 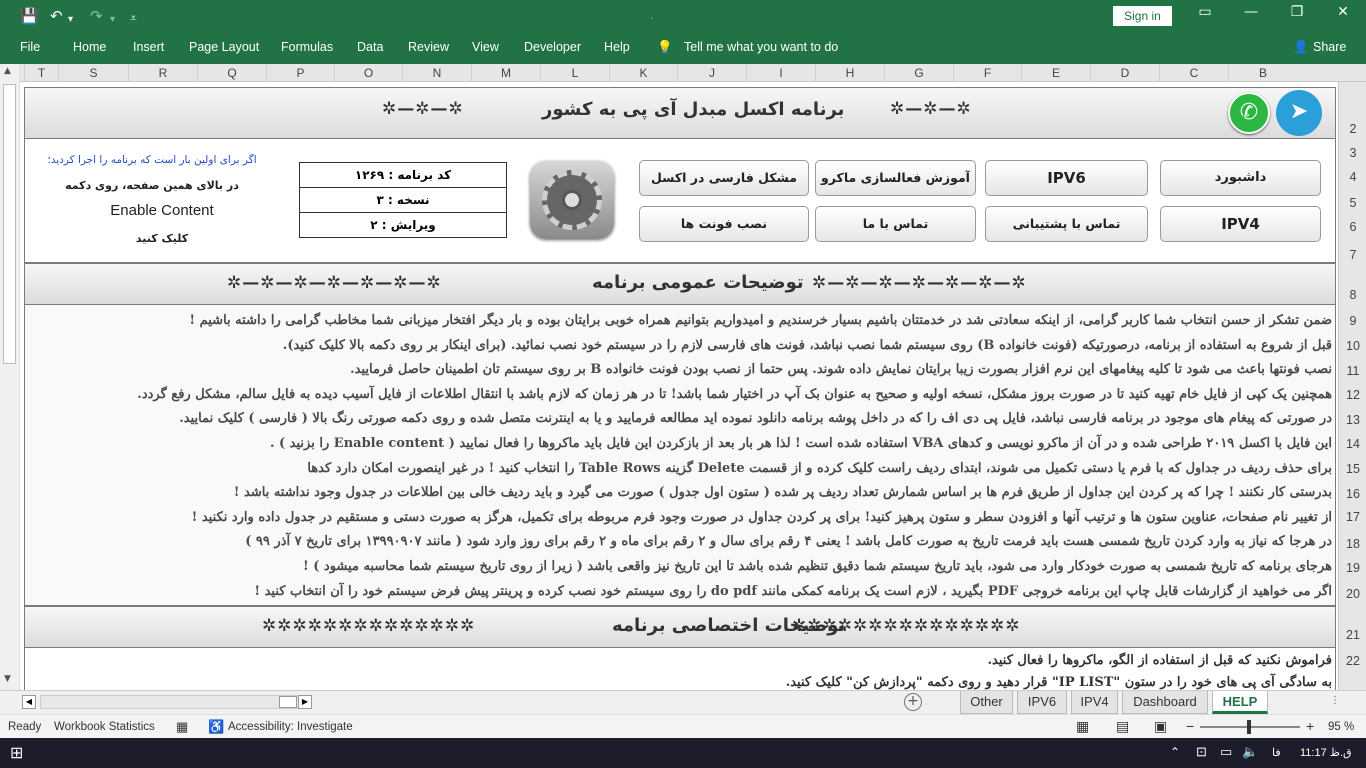 What do you see at coordinates (572, 200) in the screenshot?
I see `settings-gear-icon` at bounding box center [572, 200].